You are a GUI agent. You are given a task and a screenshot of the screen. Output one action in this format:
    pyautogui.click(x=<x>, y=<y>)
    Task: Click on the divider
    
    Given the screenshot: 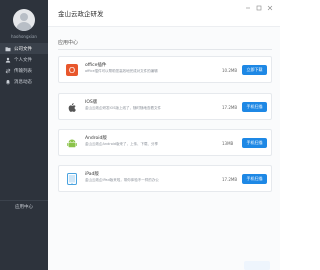 What is the action you would take?
    pyautogui.click(x=165, y=49)
    